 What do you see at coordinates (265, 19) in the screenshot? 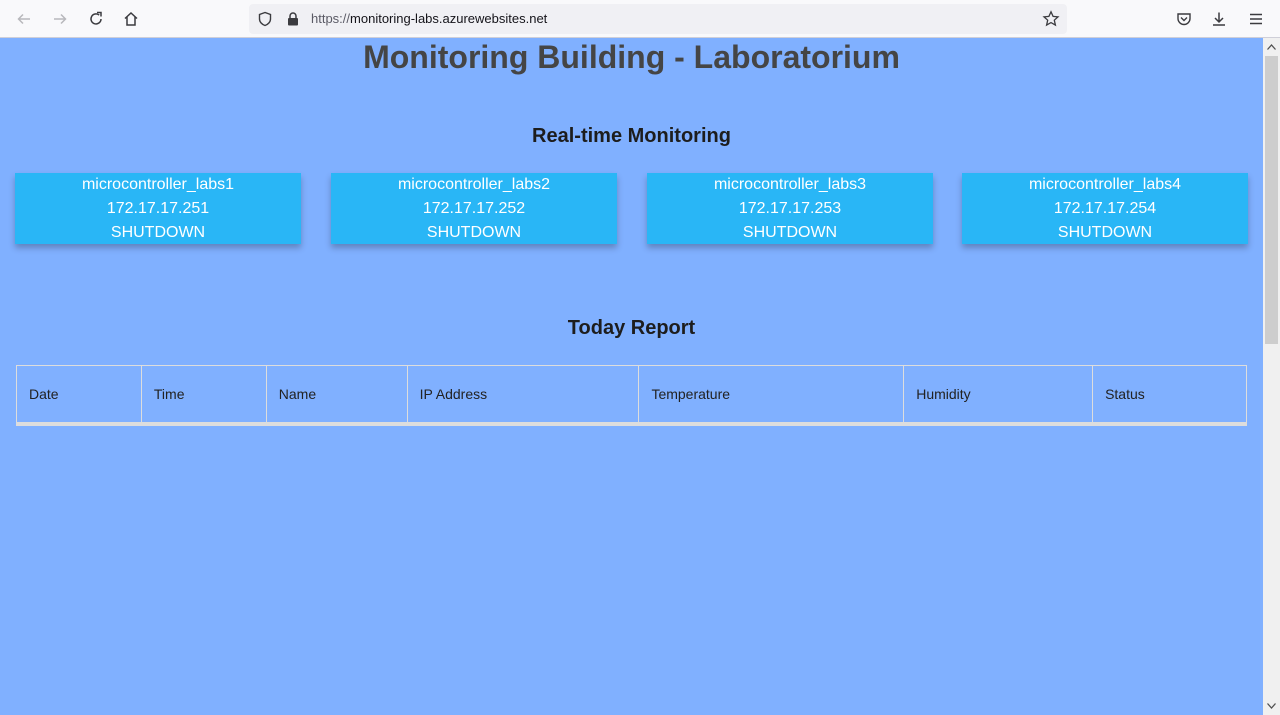
I see `shield-icon` at bounding box center [265, 19].